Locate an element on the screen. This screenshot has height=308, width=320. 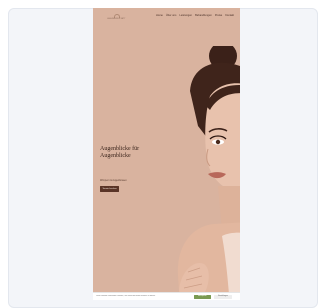
nav-item-home: Home is located at coordinates (159, 15).